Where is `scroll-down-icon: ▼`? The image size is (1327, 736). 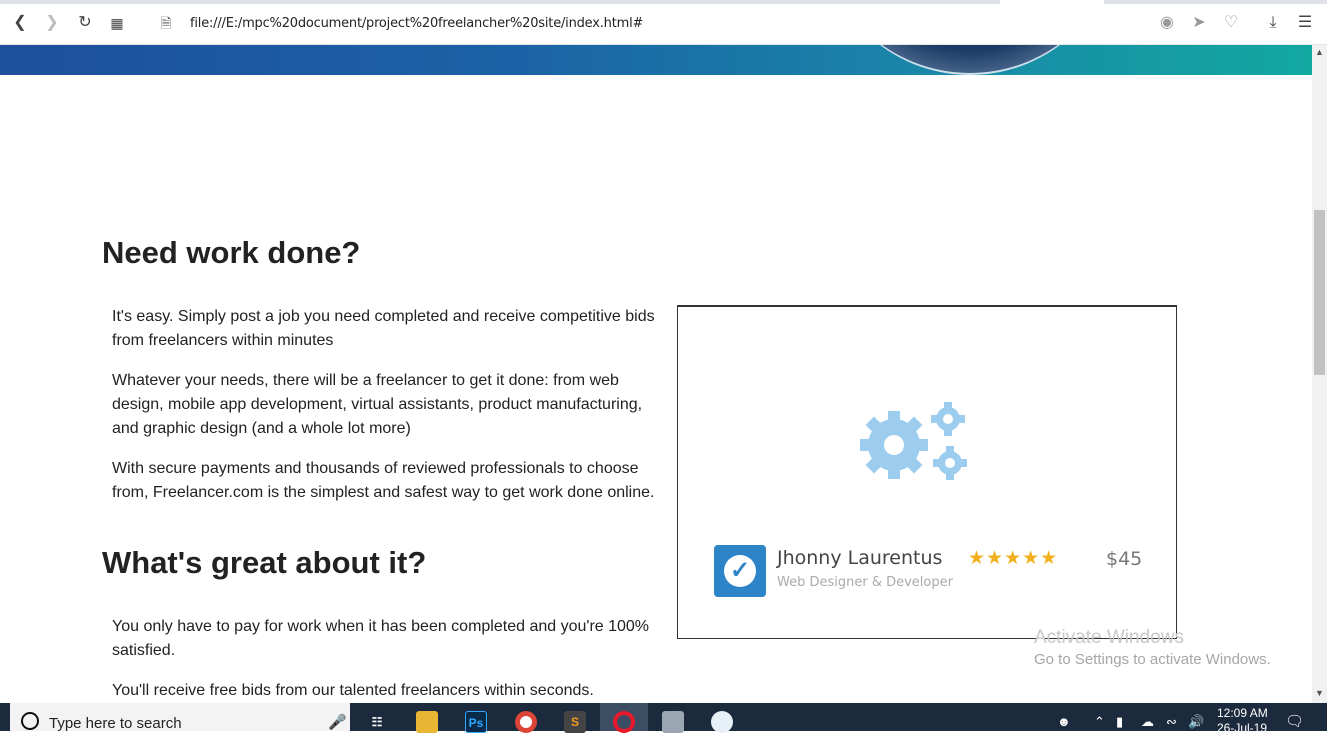
scroll-down-icon: ▼ is located at coordinates (1319, 693).